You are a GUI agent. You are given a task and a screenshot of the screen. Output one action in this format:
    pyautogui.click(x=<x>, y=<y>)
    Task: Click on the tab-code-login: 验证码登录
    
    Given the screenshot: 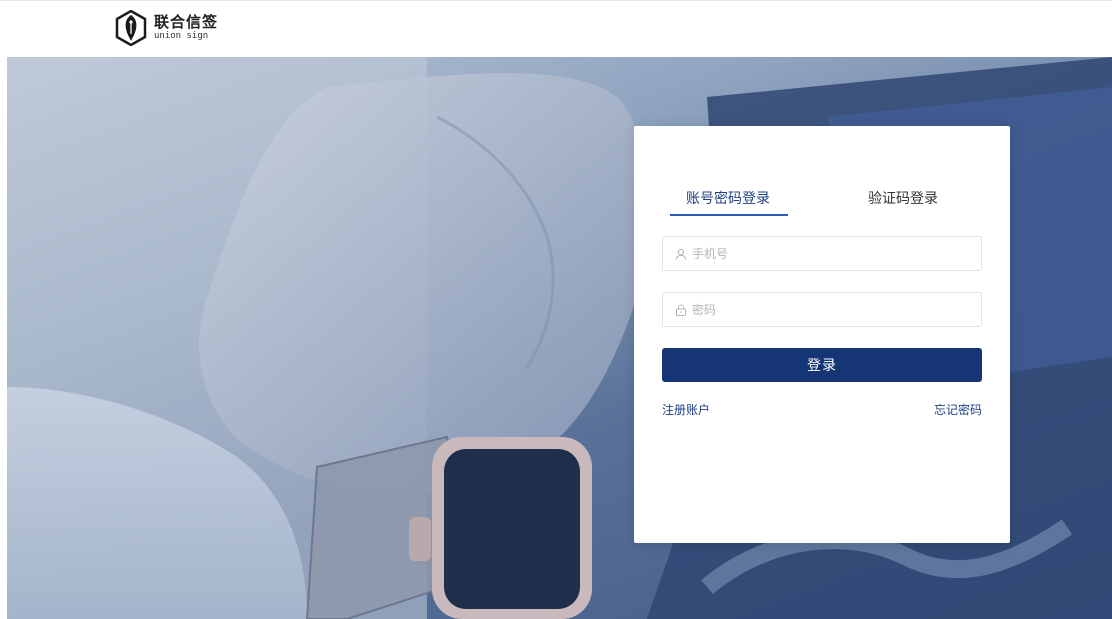 What is the action you would take?
    pyautogui.click(x=903, y=198)
    